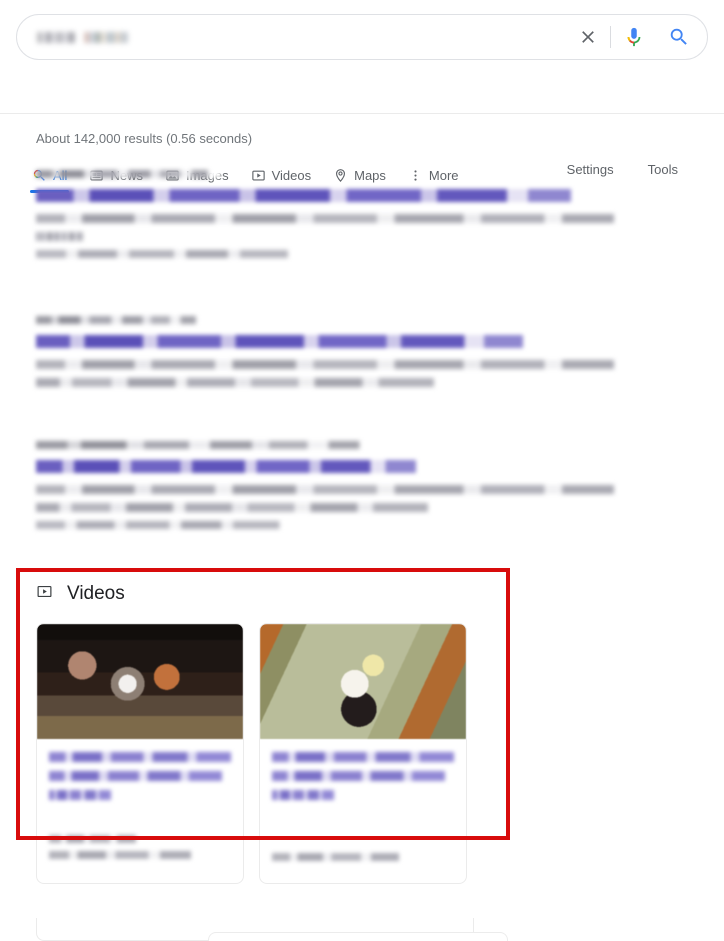 The height and width of the screenshot is (941, 724). What do you see at coordinates (56, 37) in the screenshot?
I see `search-query-text-redacted` at bounding box center [56, 37].